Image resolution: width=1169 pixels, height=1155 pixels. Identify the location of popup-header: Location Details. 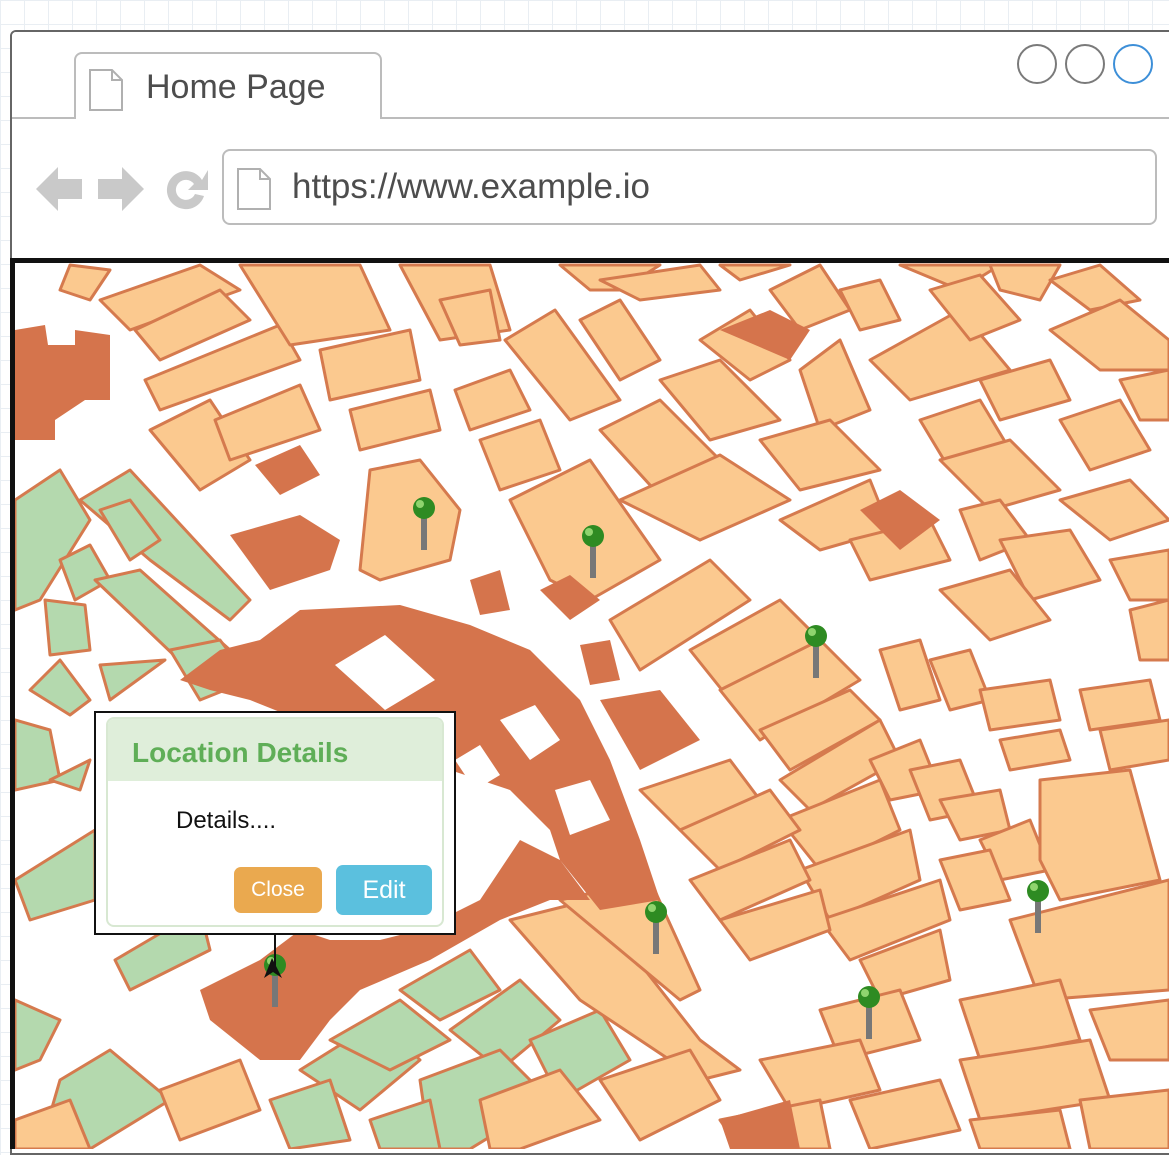
(275, 750).